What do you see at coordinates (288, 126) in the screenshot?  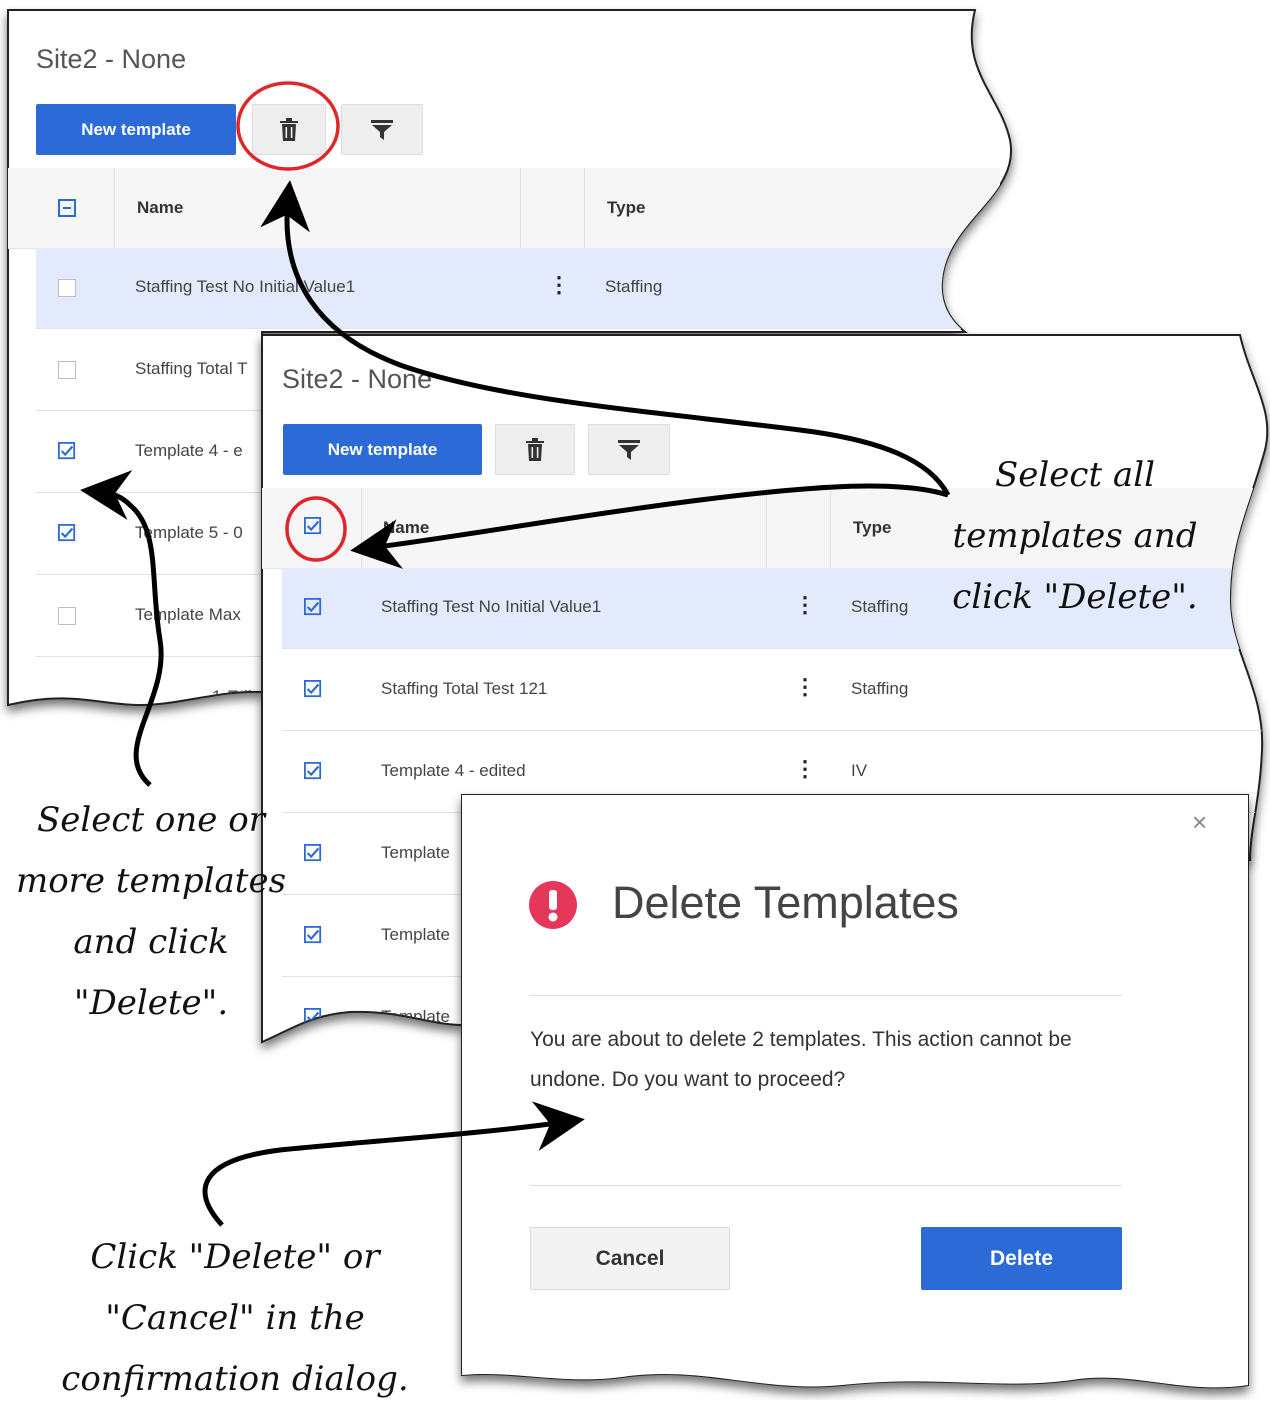 I see `highlight-circle-delete` at bounding box center [288, 126].